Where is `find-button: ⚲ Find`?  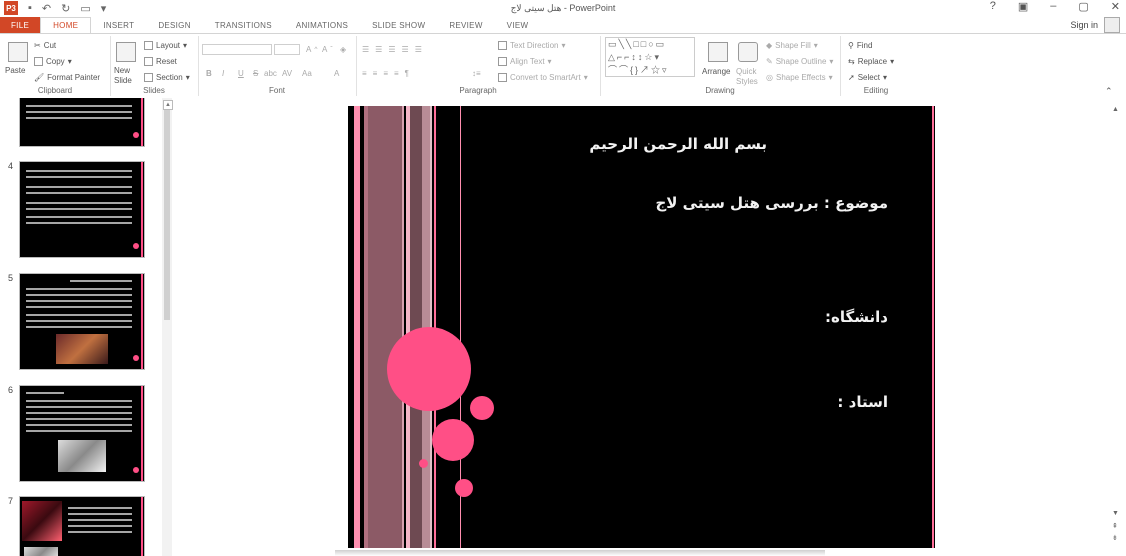
find-button: ⚲ Find is located at coordinates (860, 45).